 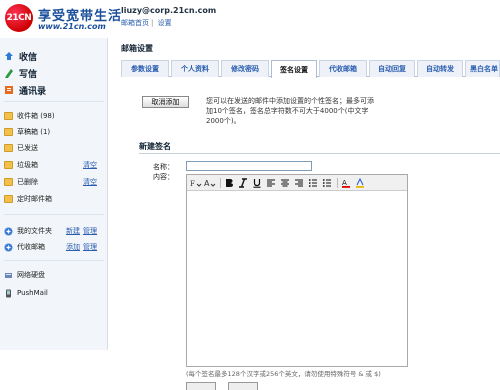 What do you see at coordinates (285, 182) in the screenshot?
I see `align-center-icon` at bounding box center [285, 182].